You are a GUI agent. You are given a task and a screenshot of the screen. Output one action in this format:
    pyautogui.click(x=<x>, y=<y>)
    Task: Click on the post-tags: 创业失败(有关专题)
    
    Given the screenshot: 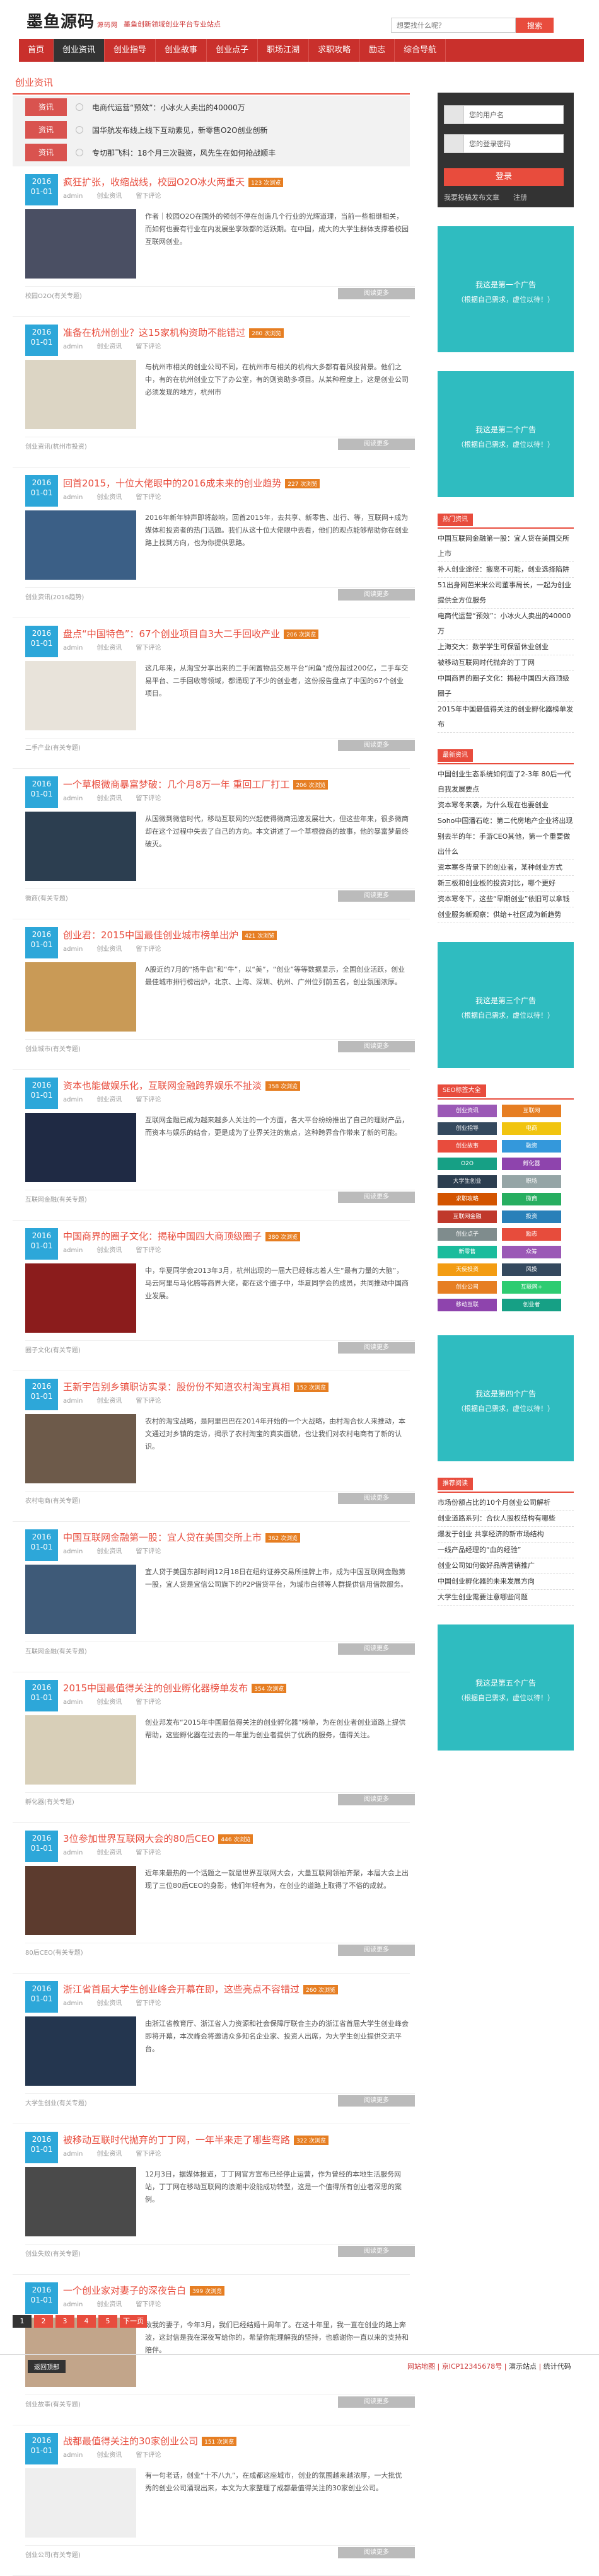 What is the action you would take?
    pyautogui.click(x=53, y=2253)
    